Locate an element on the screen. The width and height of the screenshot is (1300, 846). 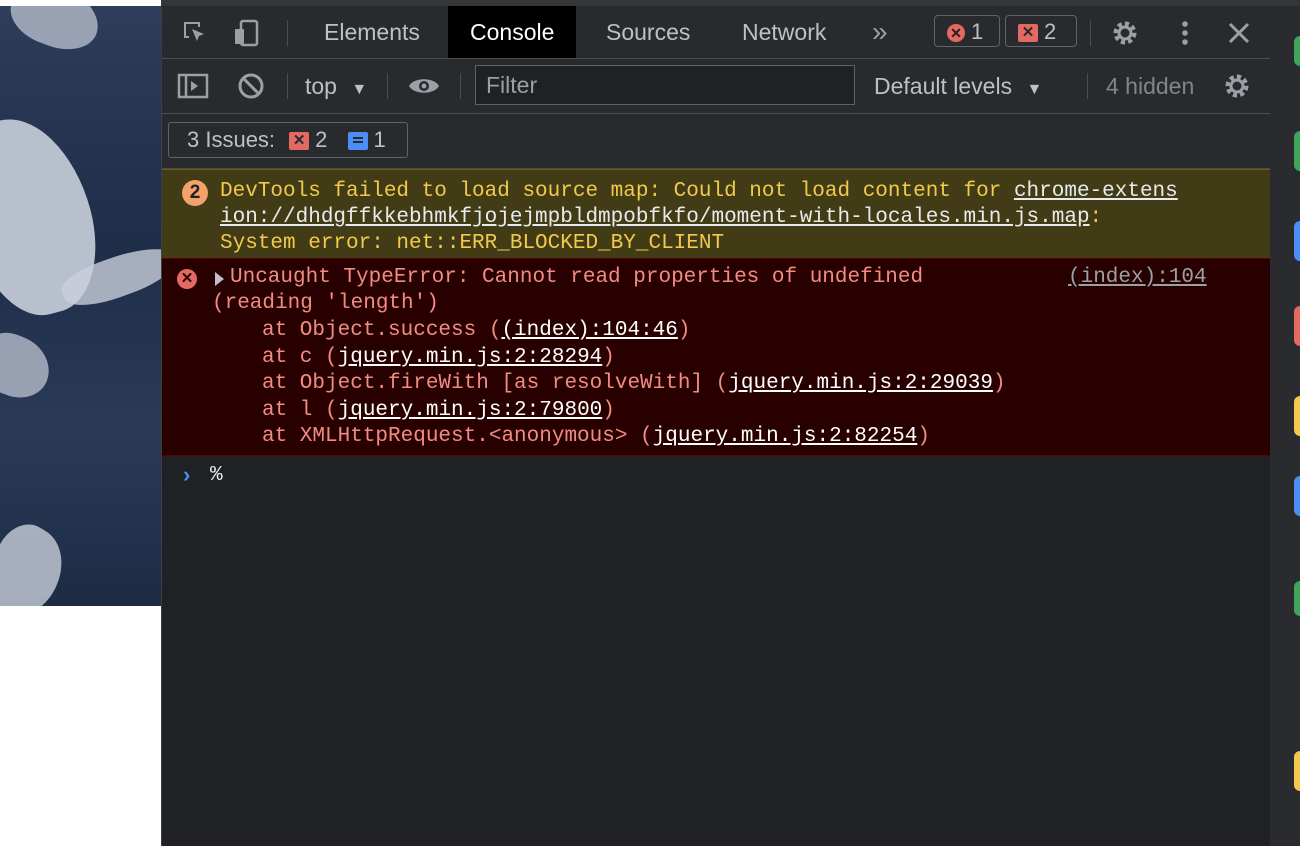
more-tabs-button: » is located at coordinates (880, 32).